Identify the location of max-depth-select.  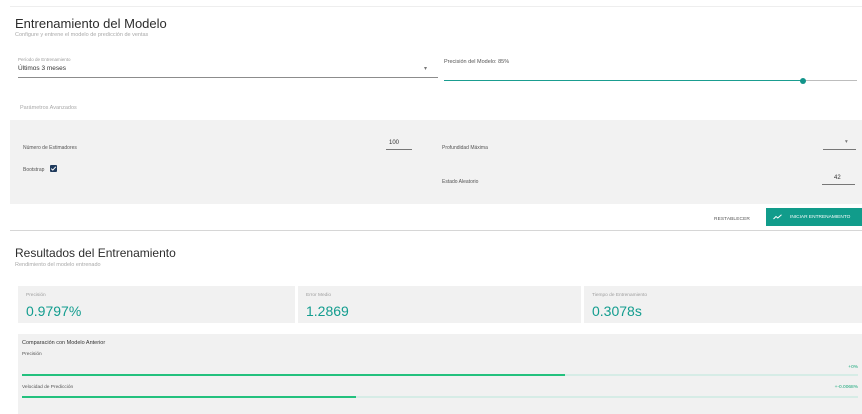
(839, 149).